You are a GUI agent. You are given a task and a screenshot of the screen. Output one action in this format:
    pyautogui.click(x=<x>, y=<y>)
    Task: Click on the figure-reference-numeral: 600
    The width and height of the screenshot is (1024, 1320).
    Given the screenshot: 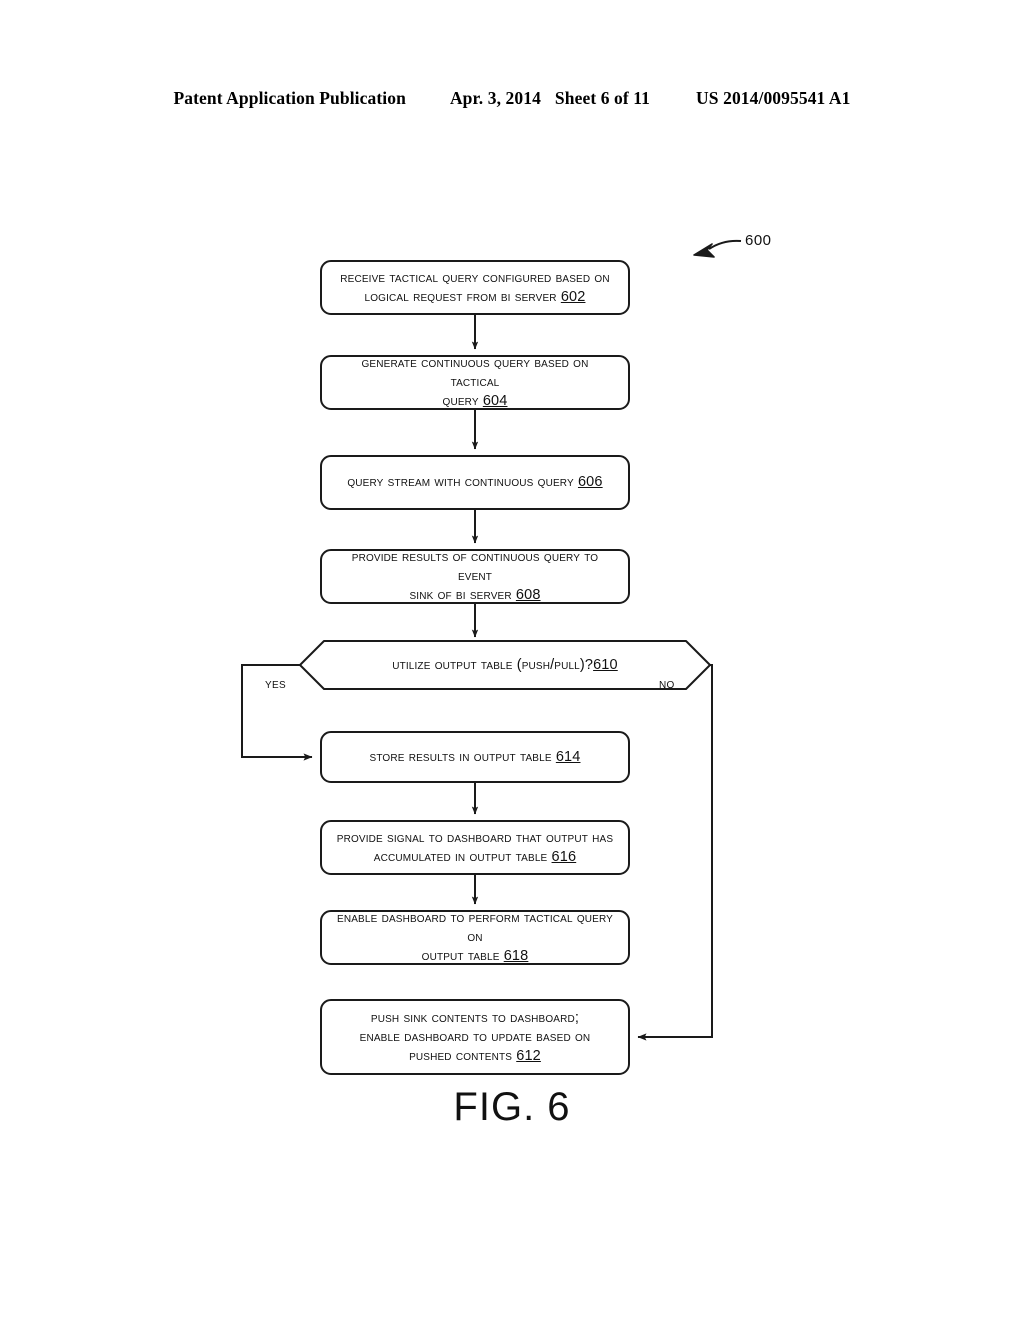 What is the action you would take?
    pyautogui.click(x=758, y=240)
    